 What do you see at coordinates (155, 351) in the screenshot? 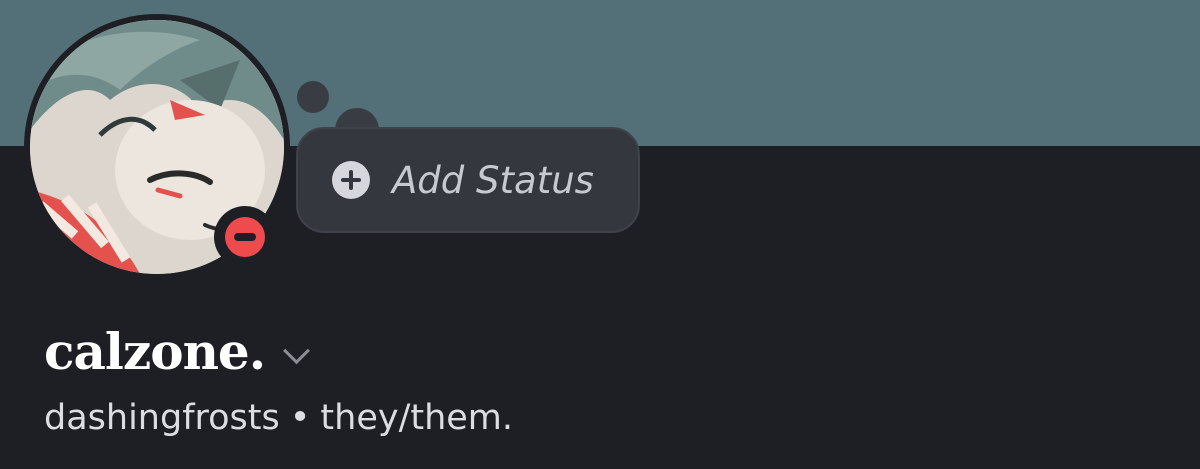
I see `display-name: calzone.` at bounding box center [155, 351].